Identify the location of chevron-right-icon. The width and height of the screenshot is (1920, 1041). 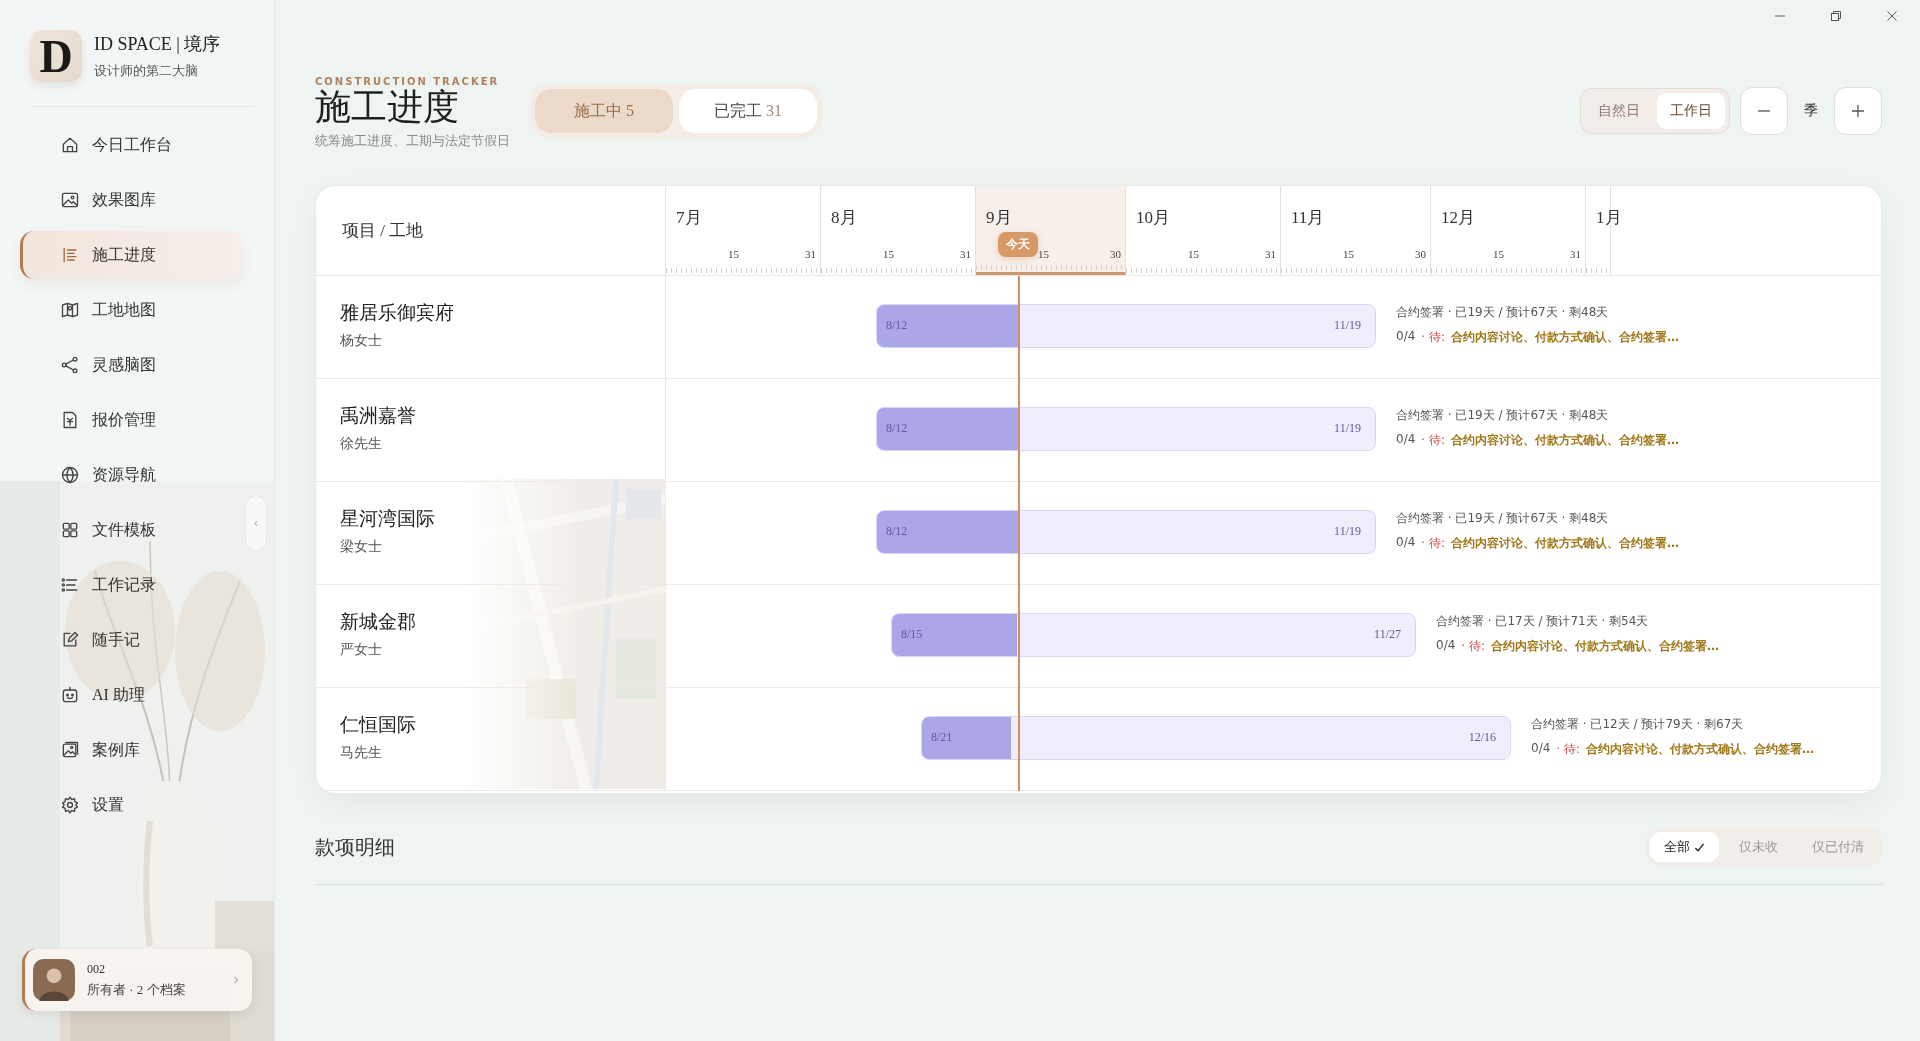
(236, 980).